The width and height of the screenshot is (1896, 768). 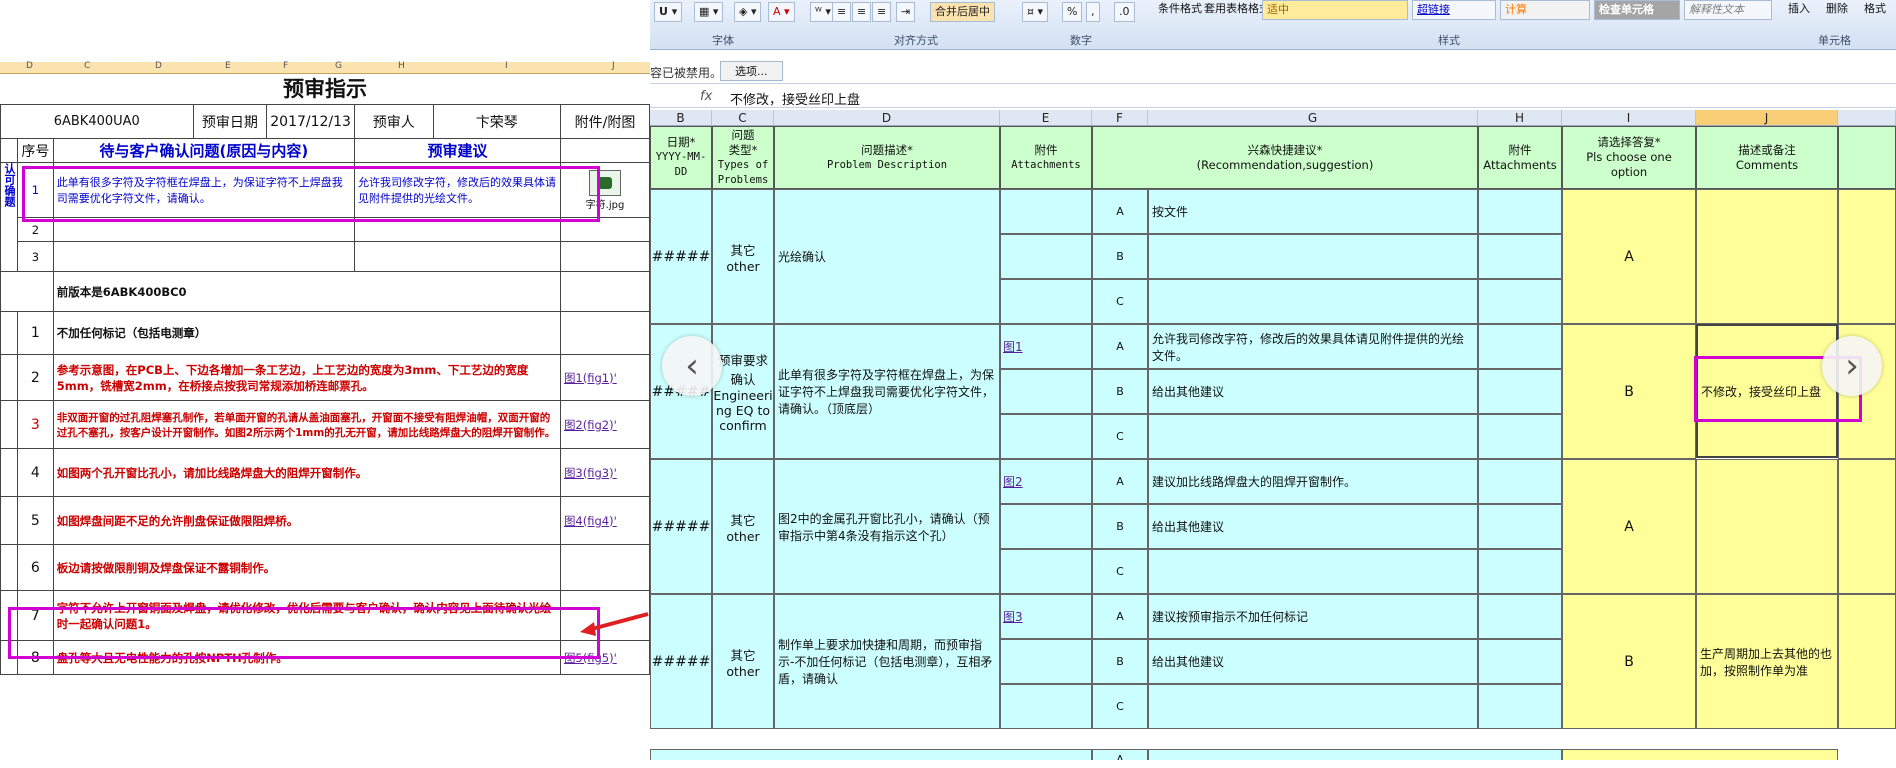 I want to click on description-cell: 图2中的金属孔开窗比孔小，请确认（预审指示中第4条没有指示这个孔）, so click(x=887, y=526).